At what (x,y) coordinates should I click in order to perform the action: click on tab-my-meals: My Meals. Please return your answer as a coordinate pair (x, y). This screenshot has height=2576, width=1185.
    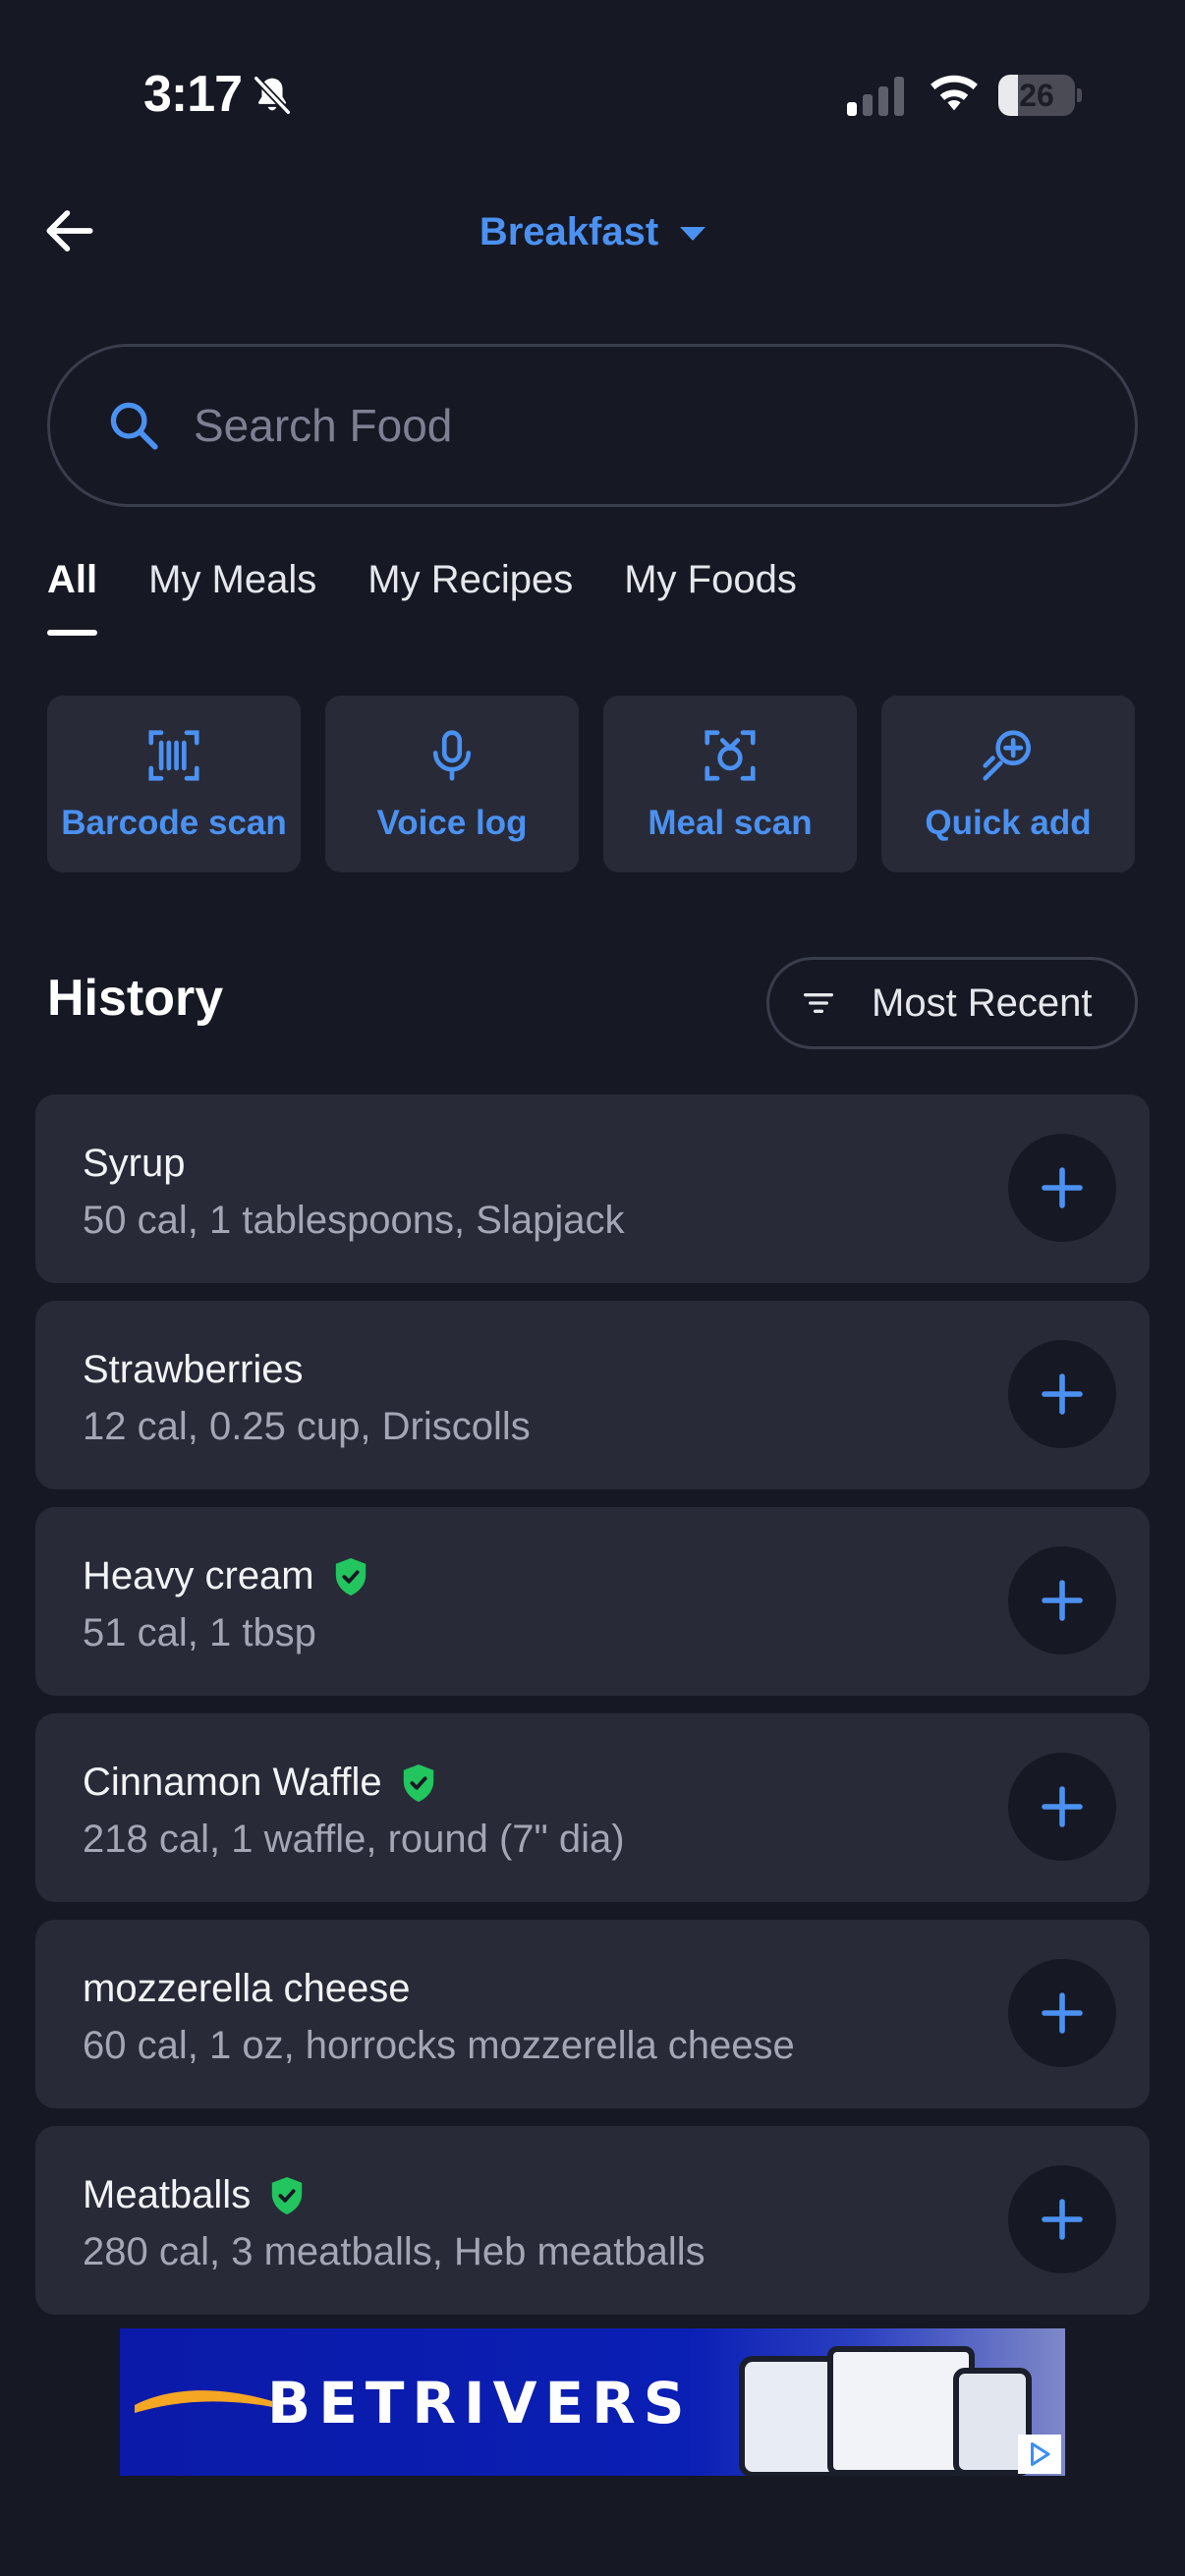
    Looking at the image, I should click on (232, 597).